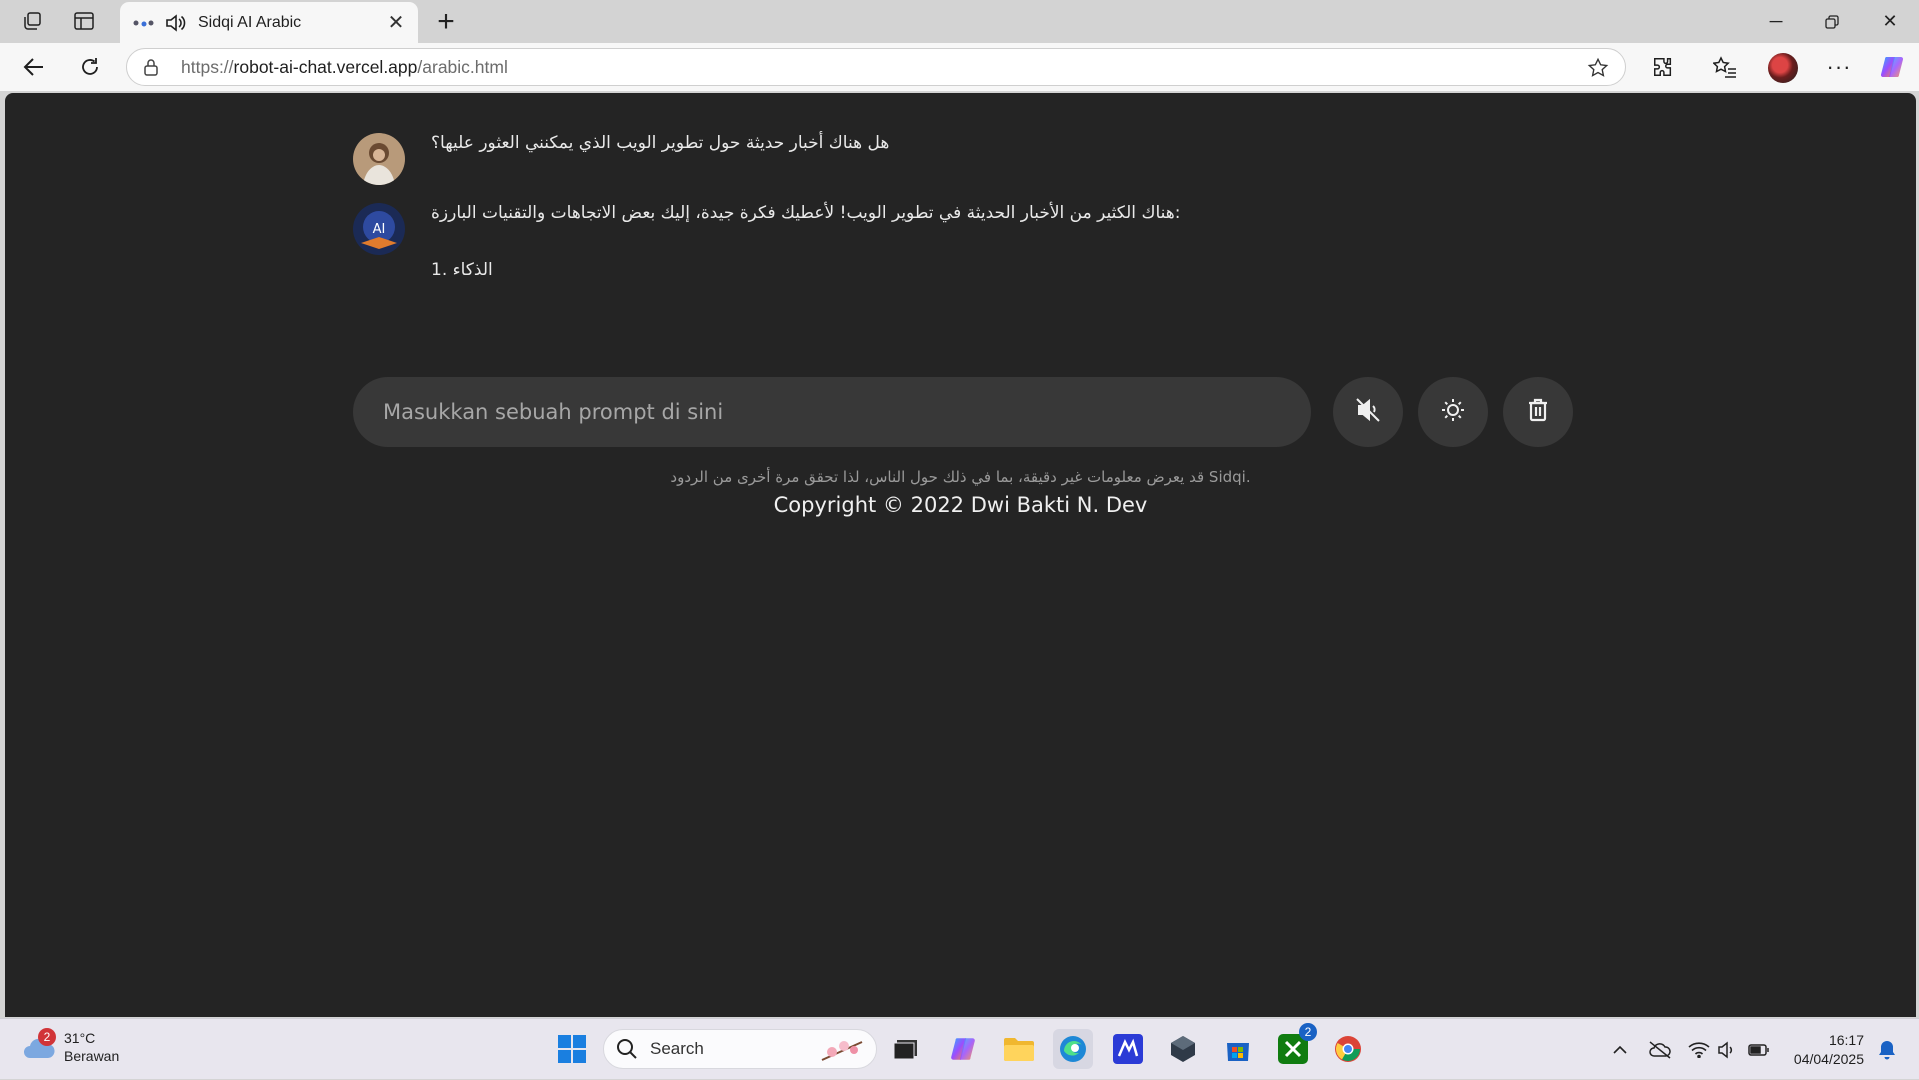  Describe the element at coordinates (1839, 67) in the screenshot. I see `more-options-icon: ···` at that location.